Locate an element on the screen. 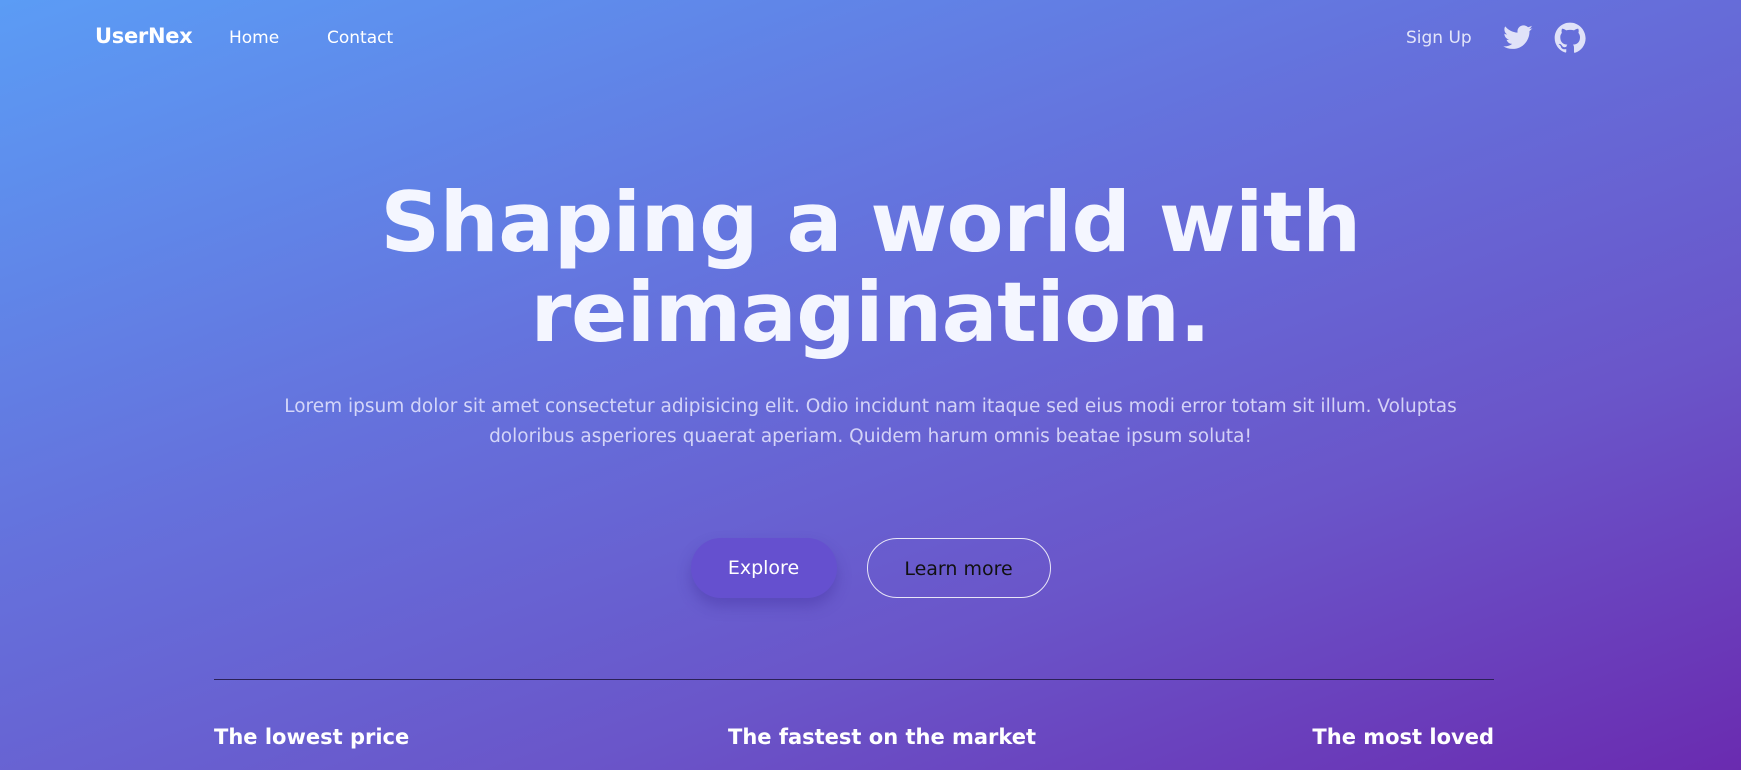 The image size is (1741, 770). brand-logo: UserNex is located at coordinates (144, 36).